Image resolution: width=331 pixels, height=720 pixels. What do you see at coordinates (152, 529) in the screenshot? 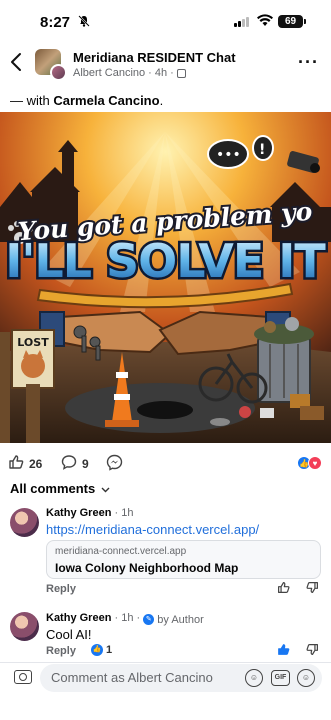
I see `comment-link: https://meridiana-connect.vercel.app/` at bounding box center [152, 529].